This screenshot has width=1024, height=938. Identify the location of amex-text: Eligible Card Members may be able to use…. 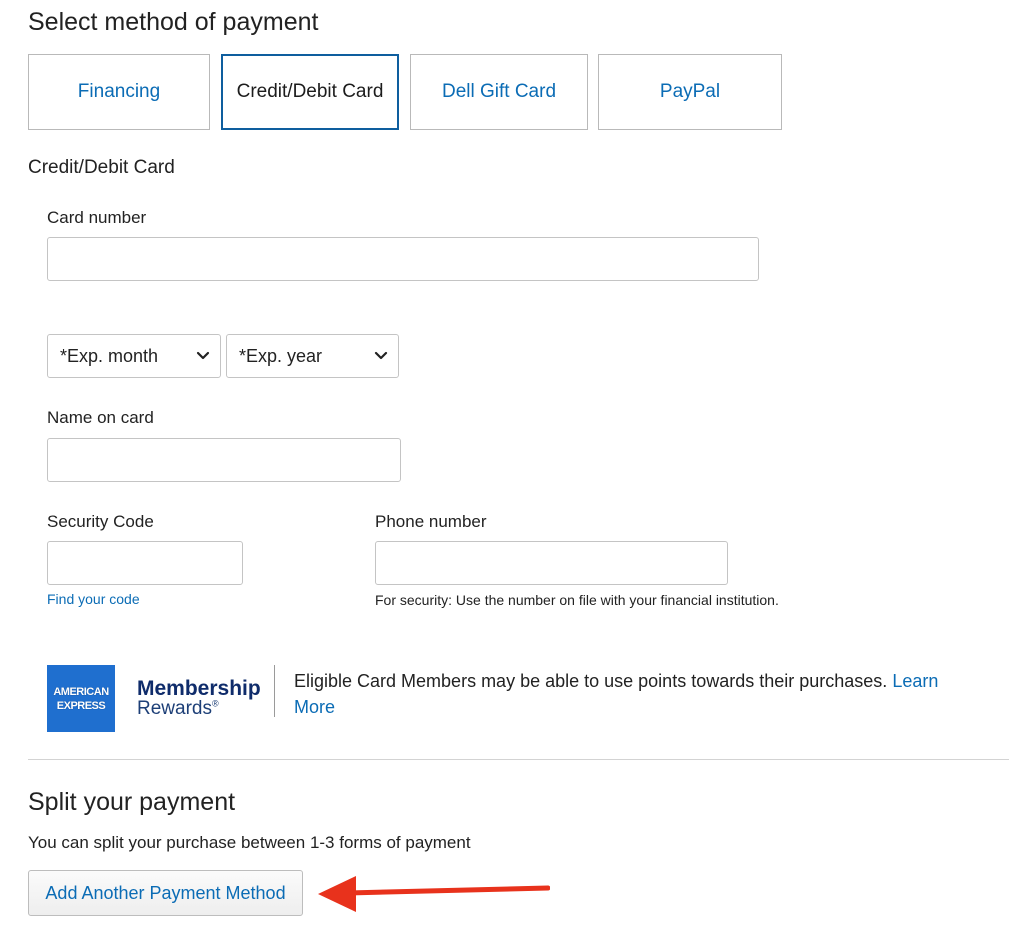
(591, 681).